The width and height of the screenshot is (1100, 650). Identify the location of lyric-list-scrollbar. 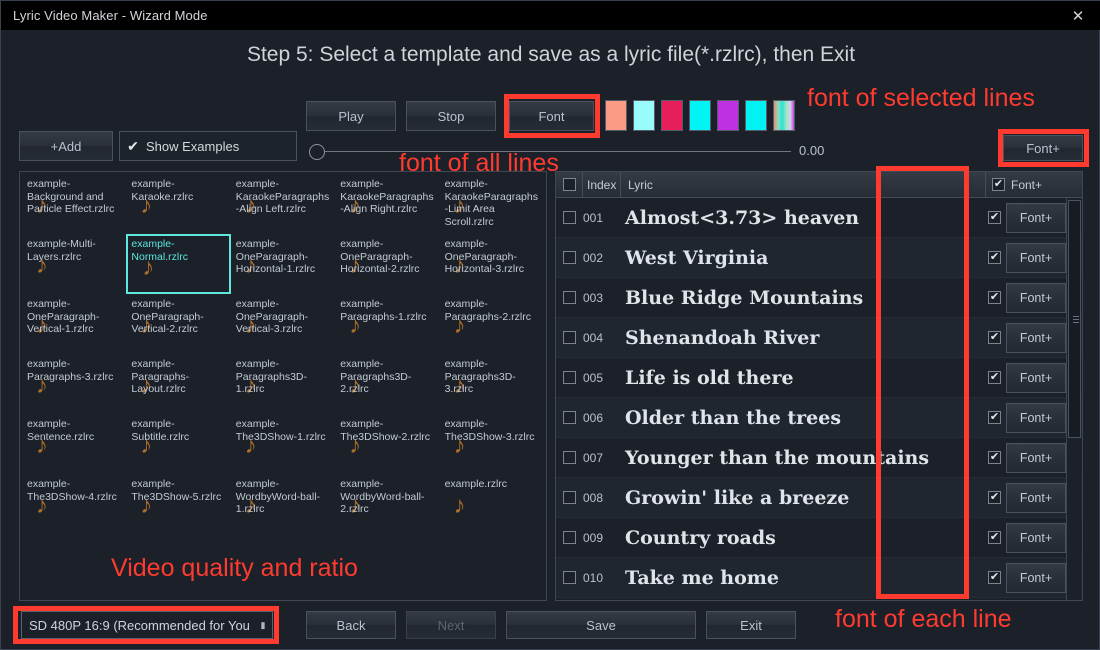
(1073, 399).